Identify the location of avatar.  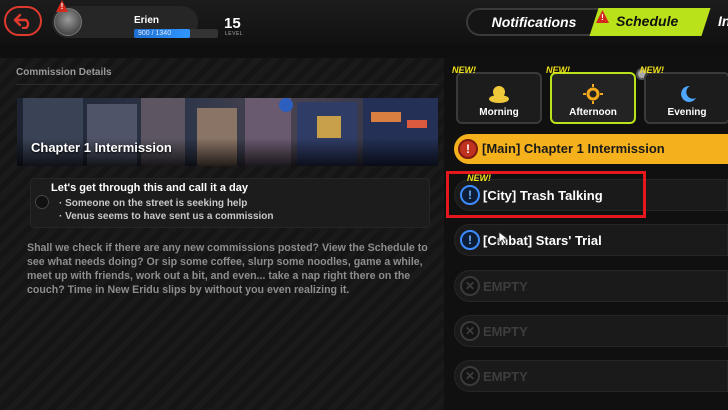
(68, 22).